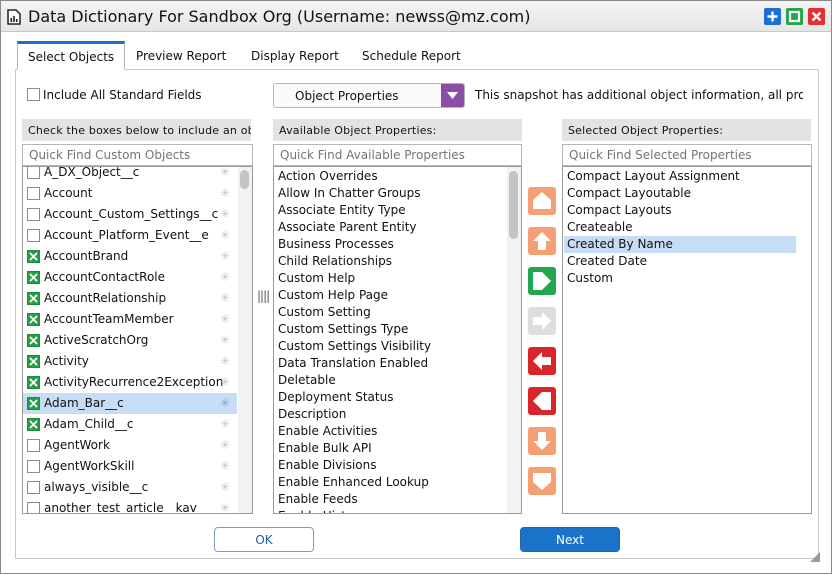  What do you see at coordinates (130, 235) in the screenshot?
I see `object-list-item: Account_Platform_Event__e ✳` at bounding box center [130, 235].